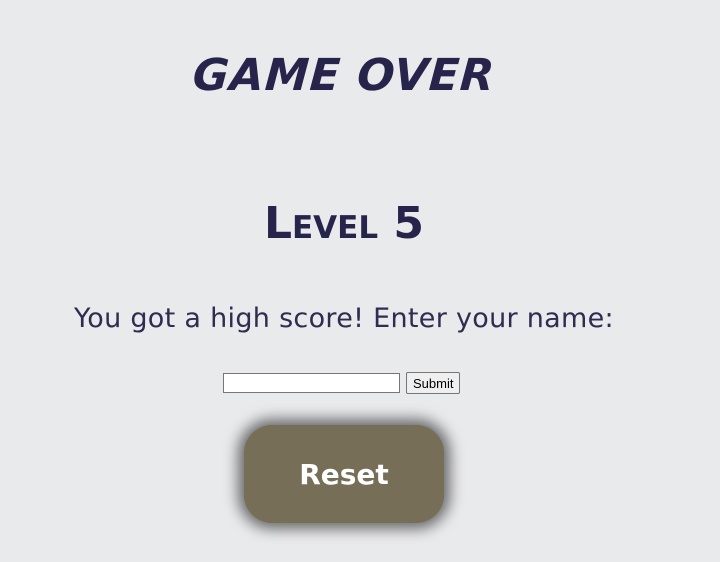  Describe the element at coordinates (344, 318) in the screenshot. I see `high-score-prompt: You got a high score! Enter your name:` at that location.